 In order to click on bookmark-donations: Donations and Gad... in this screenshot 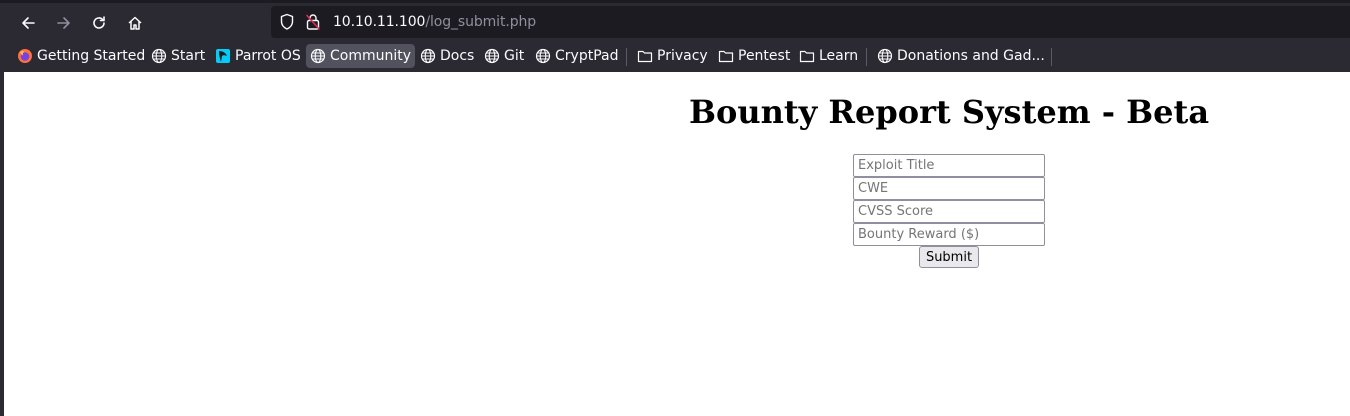, I will do `click(961, 56)`.